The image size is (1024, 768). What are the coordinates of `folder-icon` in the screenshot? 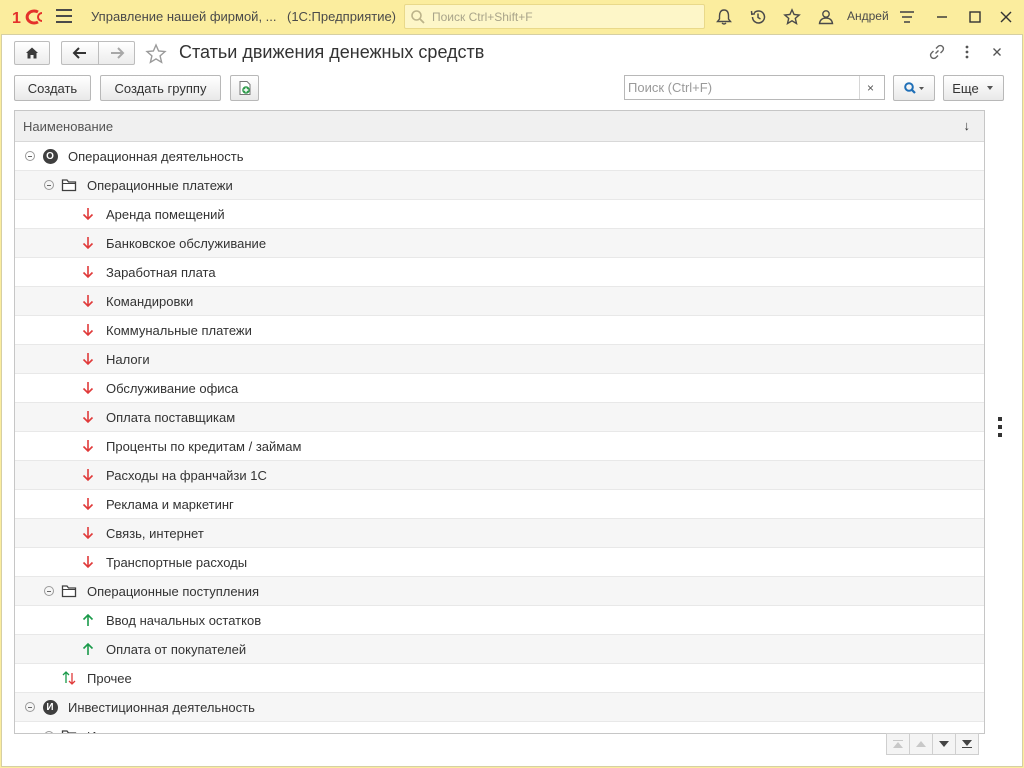 It's located at (69, 731).